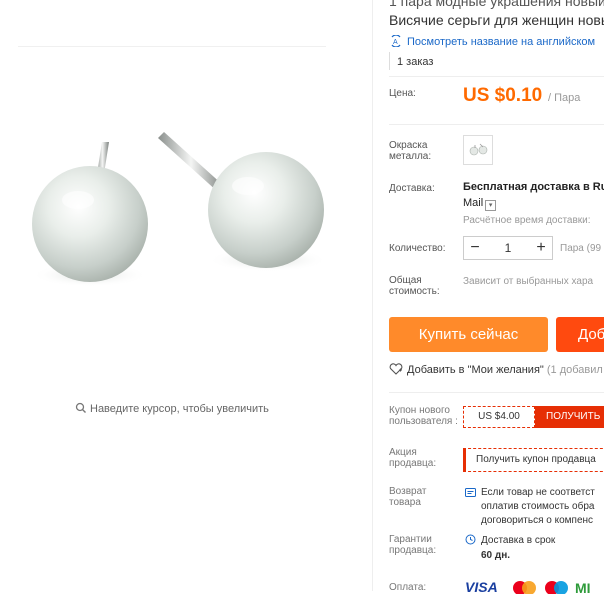 The image size is (604, 599). What do you see at coordinates (473, 203) in the screenshot?
I see `shipping-method-text: Mail` at bounding box center [473, 203].